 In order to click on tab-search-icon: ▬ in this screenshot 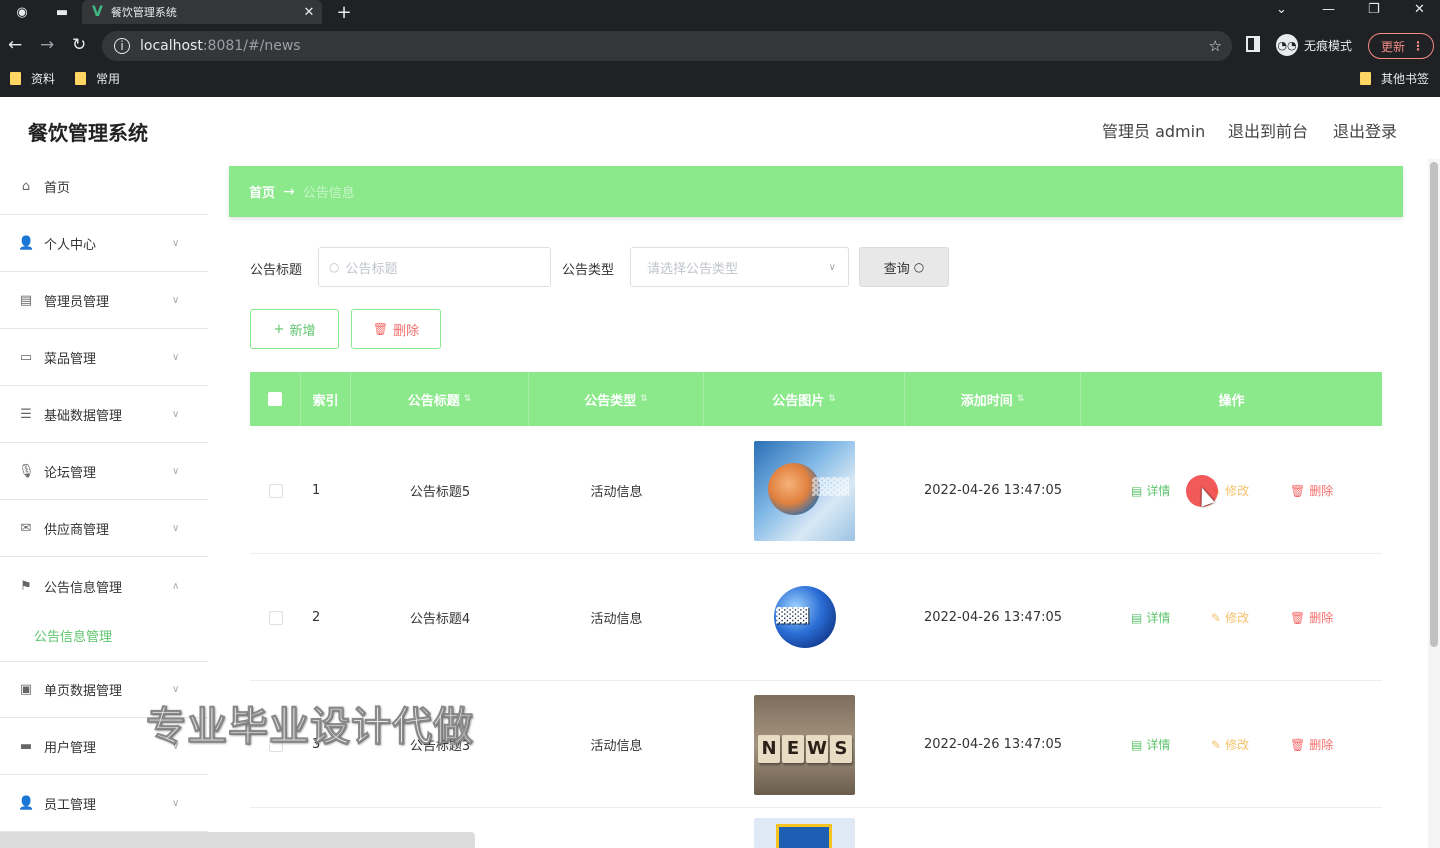, I will do `click(62, 12)`.